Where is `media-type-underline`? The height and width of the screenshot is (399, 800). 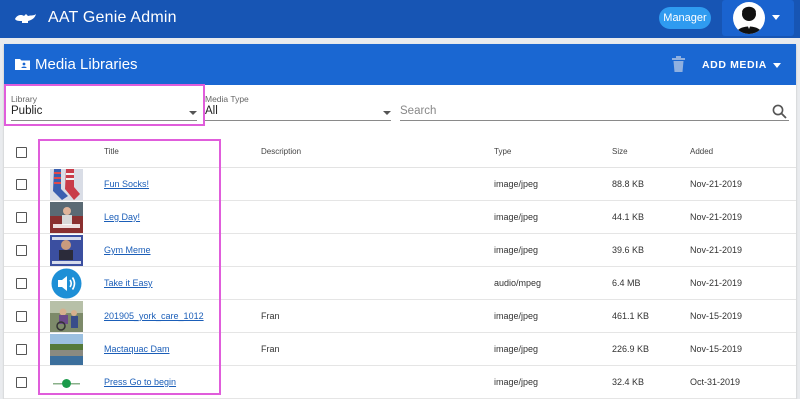 media-type-underline is located at coordinates (298, 120).